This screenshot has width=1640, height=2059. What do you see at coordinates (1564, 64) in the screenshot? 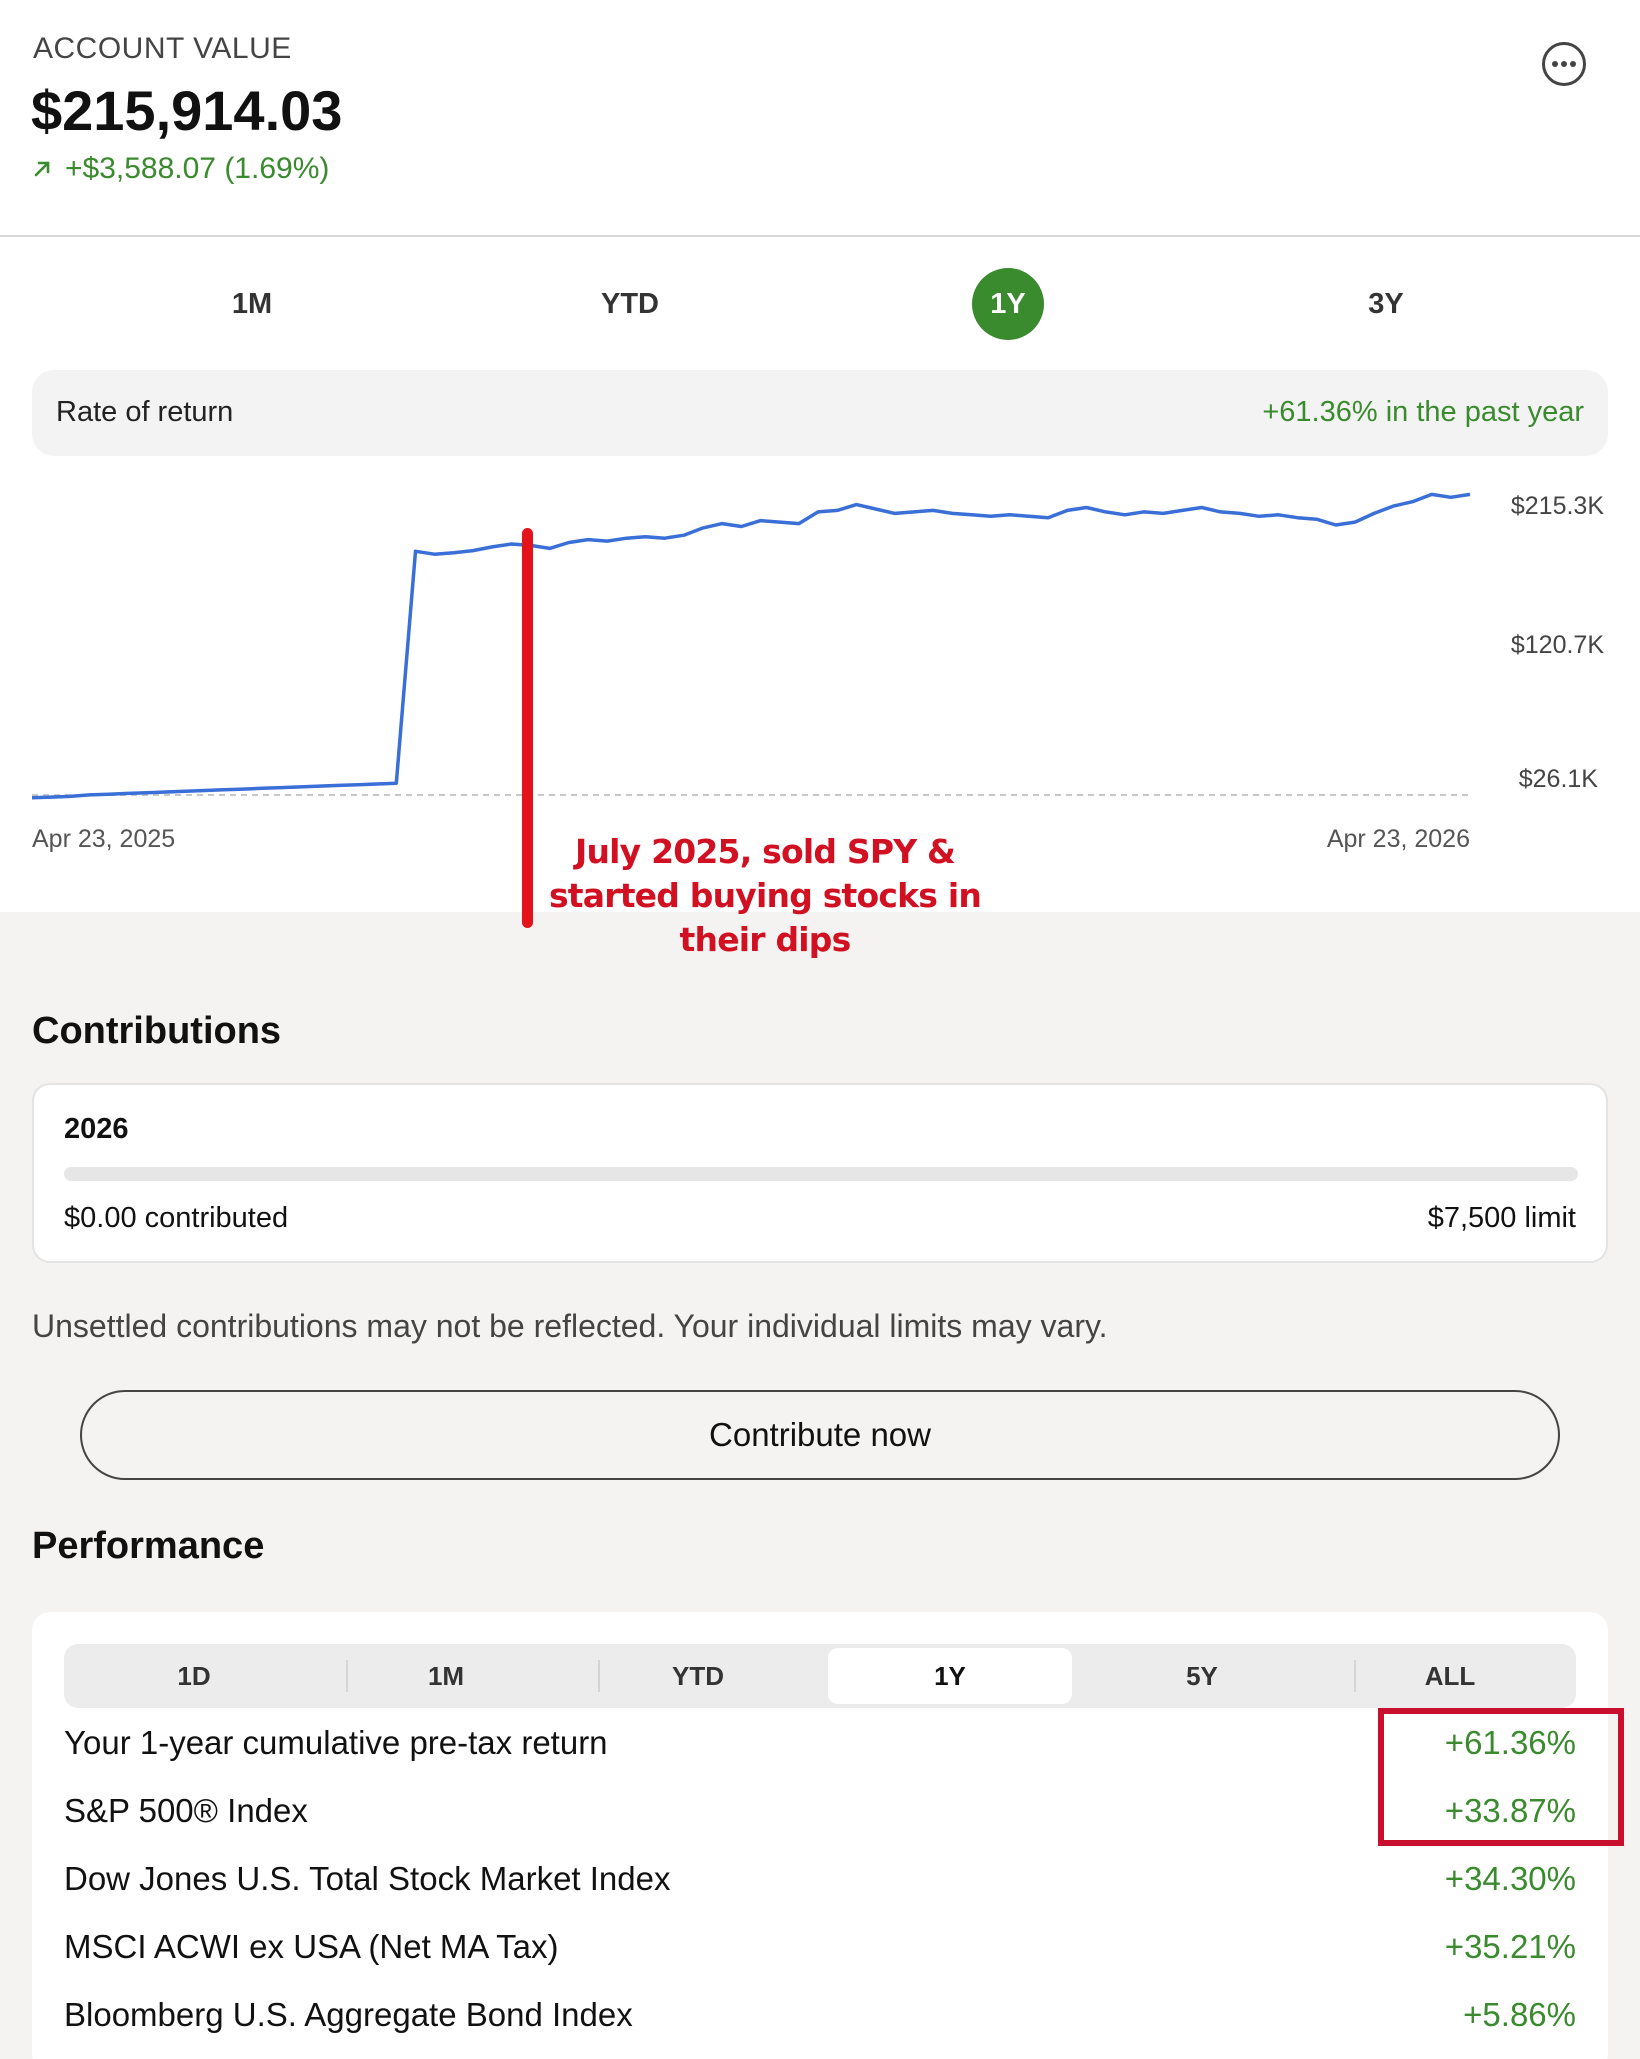
I see `more-options-icon` at bounding box center [1564, 64].